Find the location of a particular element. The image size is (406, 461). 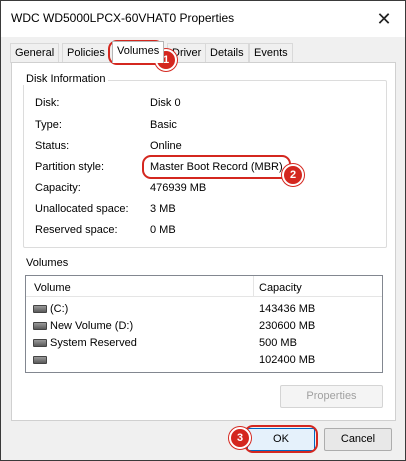

tab-general: General is located at coordinates (35, 53).